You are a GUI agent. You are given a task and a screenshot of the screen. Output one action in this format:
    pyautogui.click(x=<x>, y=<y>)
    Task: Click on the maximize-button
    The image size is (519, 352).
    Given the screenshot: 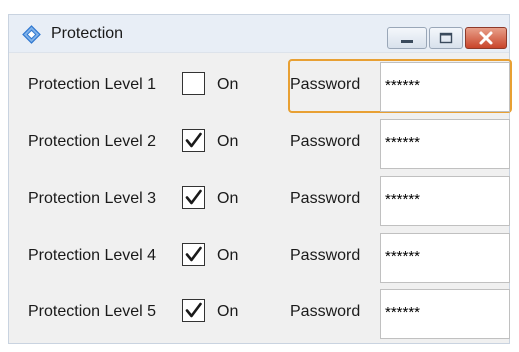 What is the action you would take?
    pyautogui.click(x=446, y=38)
    